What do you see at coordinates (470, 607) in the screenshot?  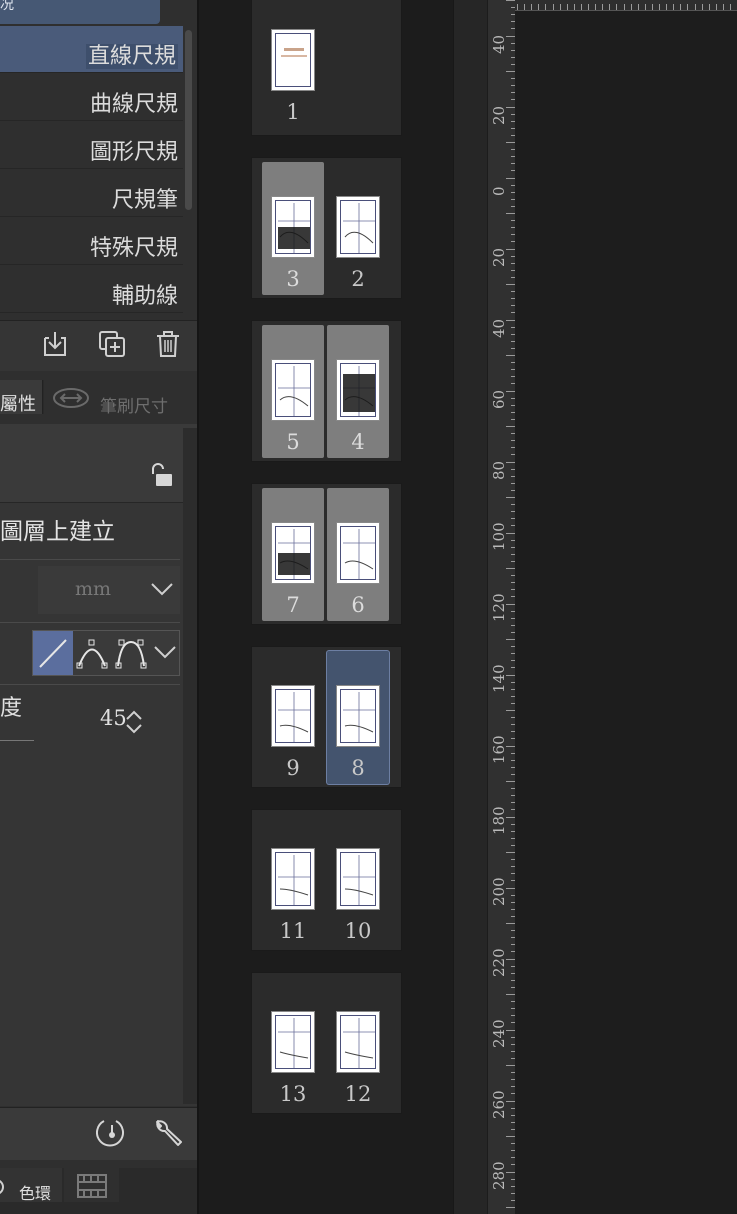 I see `panel-gutter` at bounding box center [470, 607].